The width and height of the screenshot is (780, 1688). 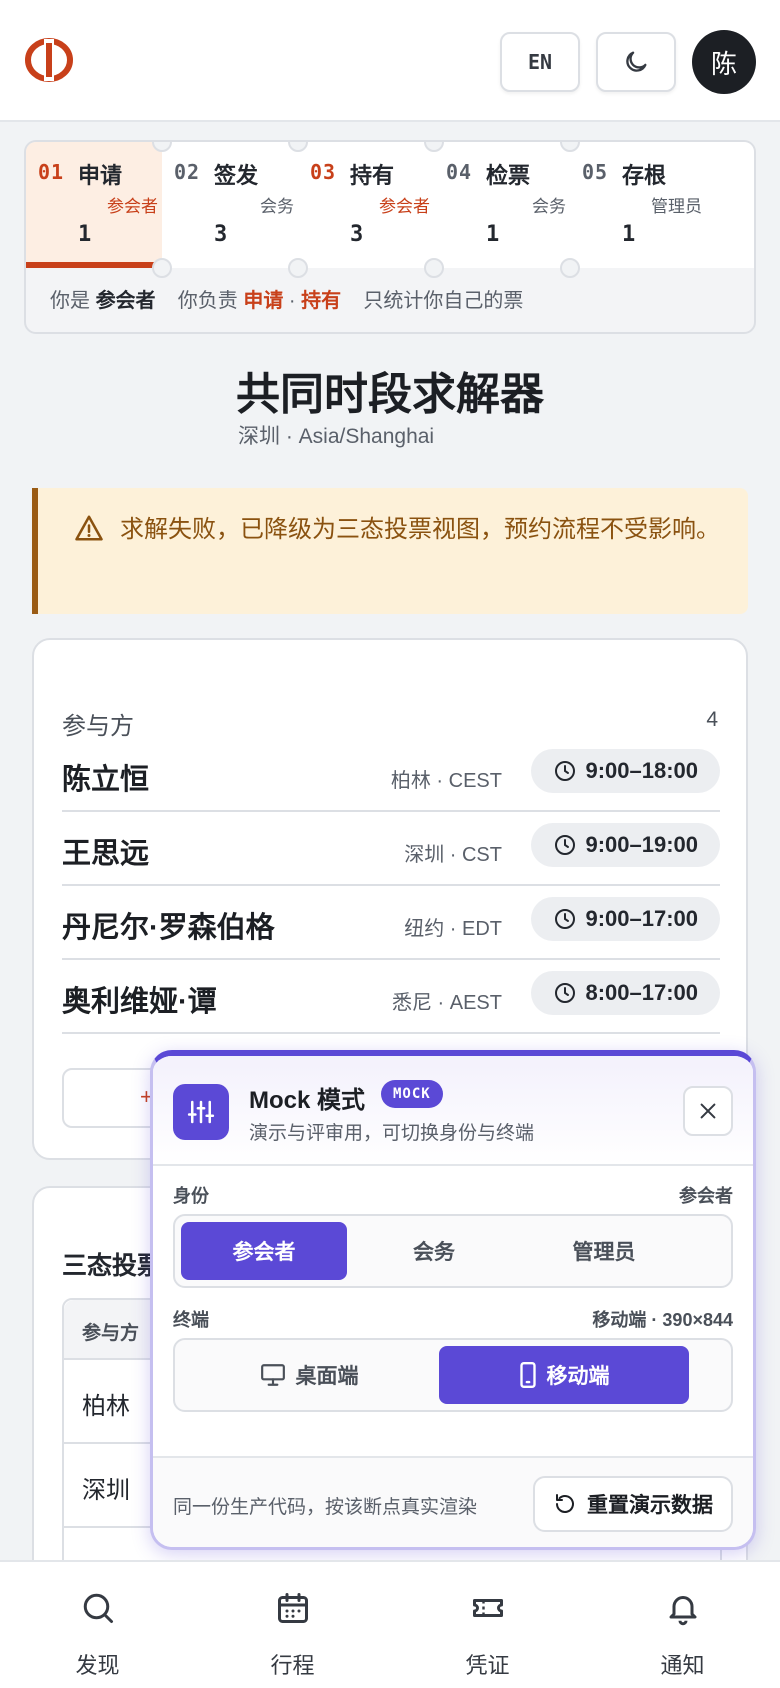 What do you see at coordinates (201, 1112) in the screenshot?
I see `sliders-icon` at bounding box center [201, 1112].